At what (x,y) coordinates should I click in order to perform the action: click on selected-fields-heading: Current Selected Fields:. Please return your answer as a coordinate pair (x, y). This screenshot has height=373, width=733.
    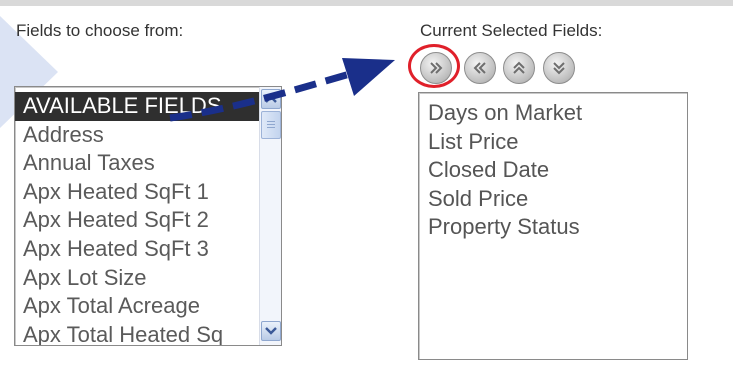
    Looking at the image, I should click on (511, 30).